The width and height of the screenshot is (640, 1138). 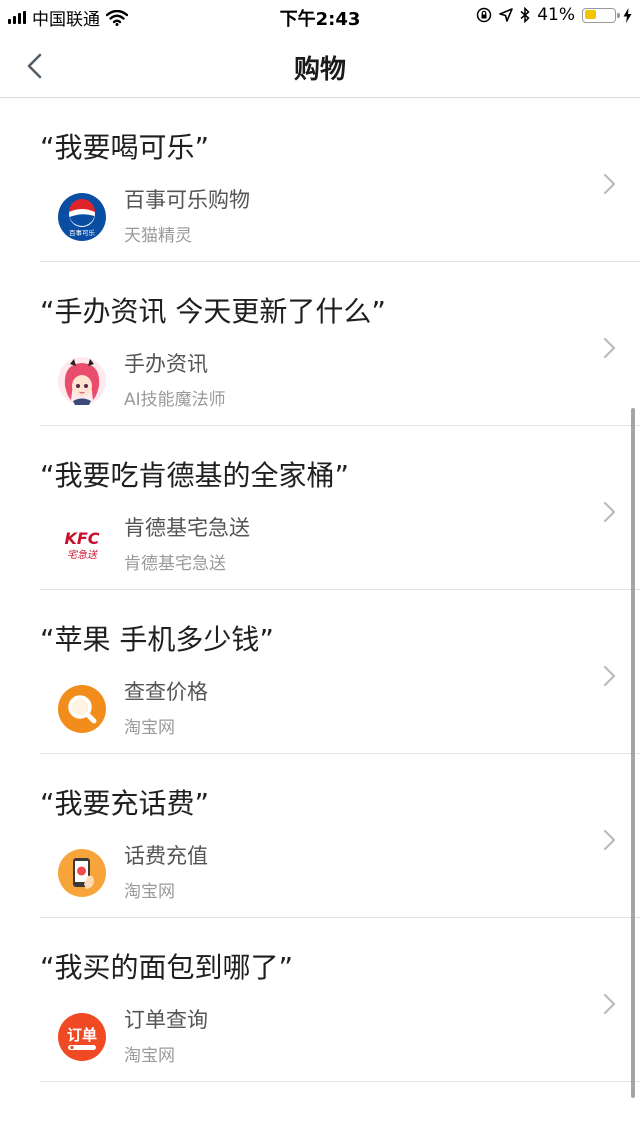 What do you see at coordinates (506, 15) in the screenshot?
I see `location-icon` at bounding box center [506, 15].